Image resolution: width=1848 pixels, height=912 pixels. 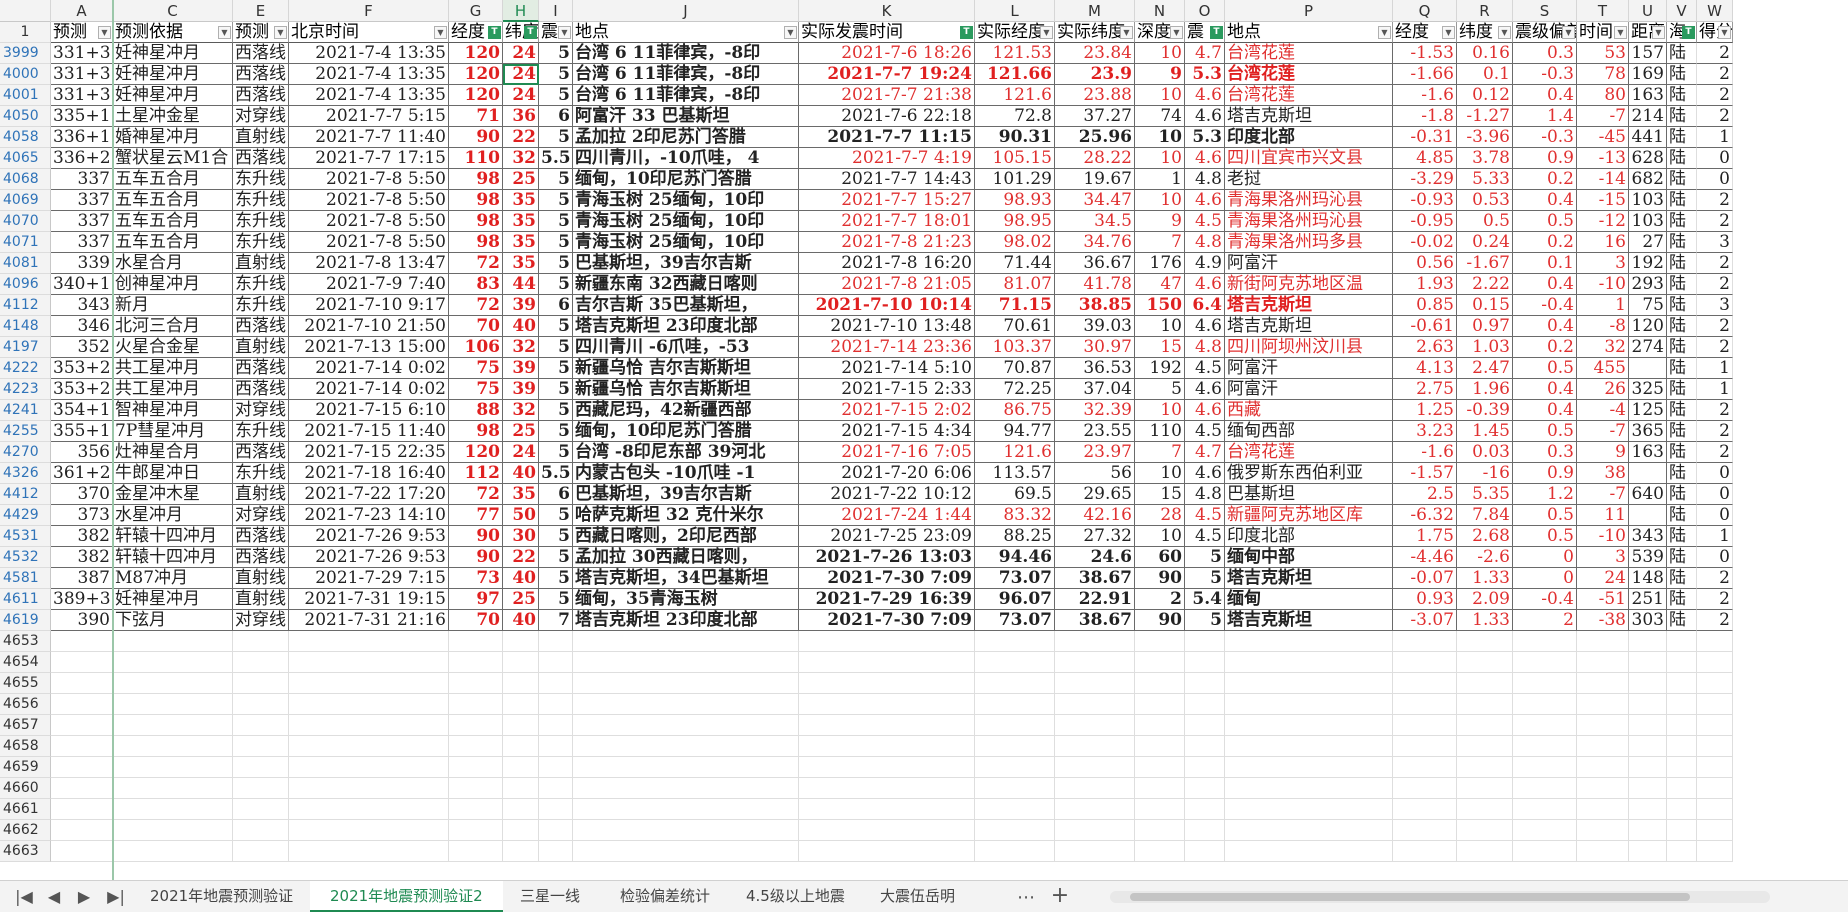 I want to click on cell-m: 41.78, so click(x=1095, y=284).